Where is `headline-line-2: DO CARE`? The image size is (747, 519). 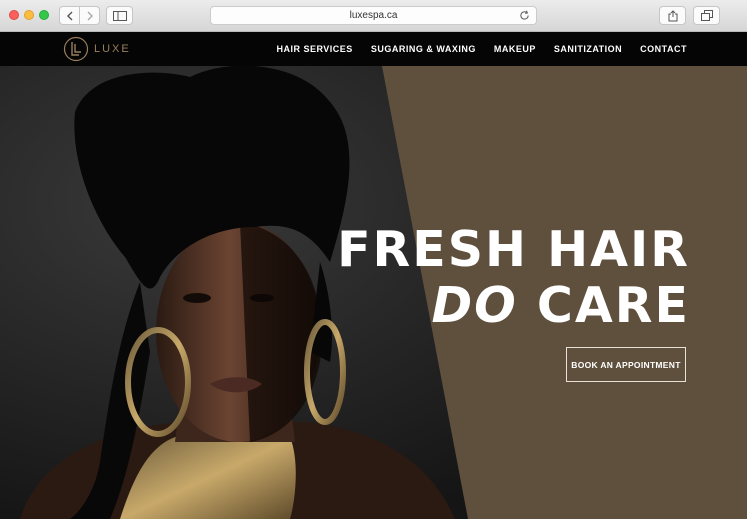 headline-line-2: DO CARE is located at coordinates (513, 306).